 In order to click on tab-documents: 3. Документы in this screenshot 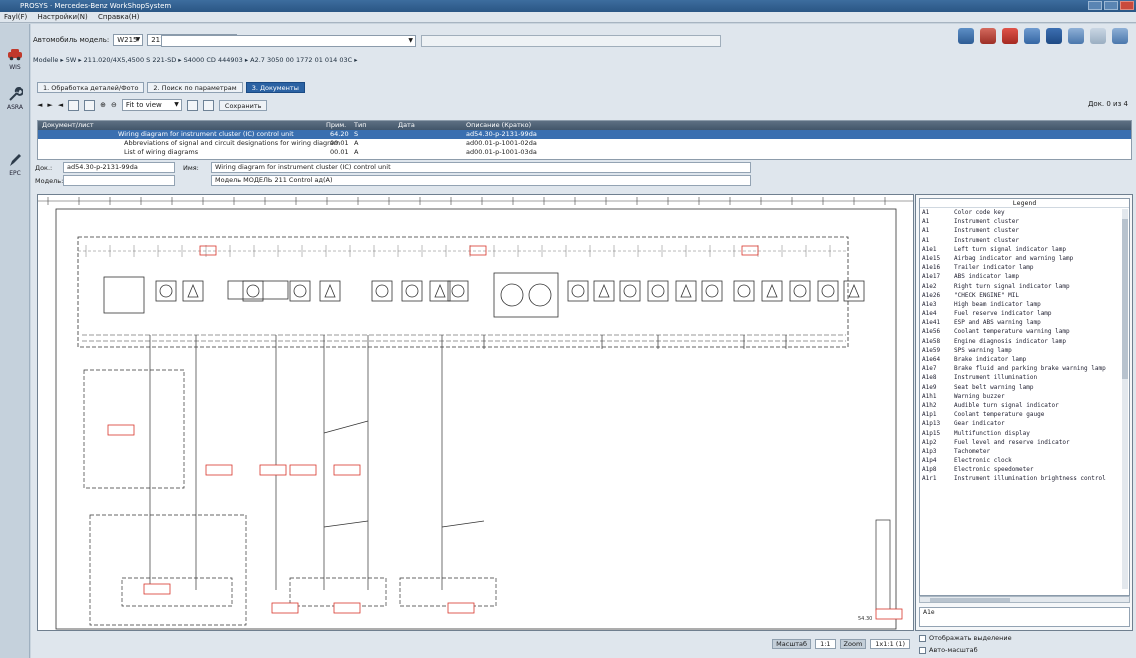, I will do `click(275, 87)`.